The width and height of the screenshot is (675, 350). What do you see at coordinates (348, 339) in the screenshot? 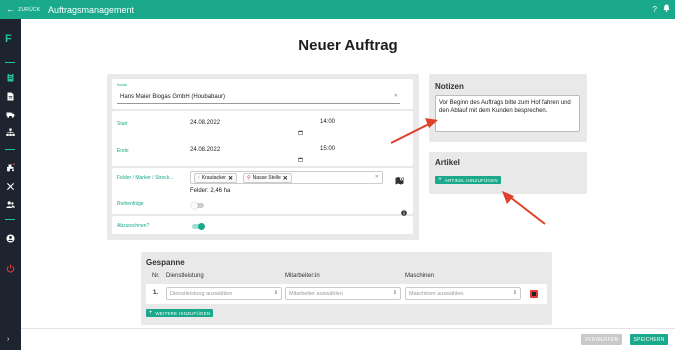
I see `footer-bar` at bounding box center [348, 339].